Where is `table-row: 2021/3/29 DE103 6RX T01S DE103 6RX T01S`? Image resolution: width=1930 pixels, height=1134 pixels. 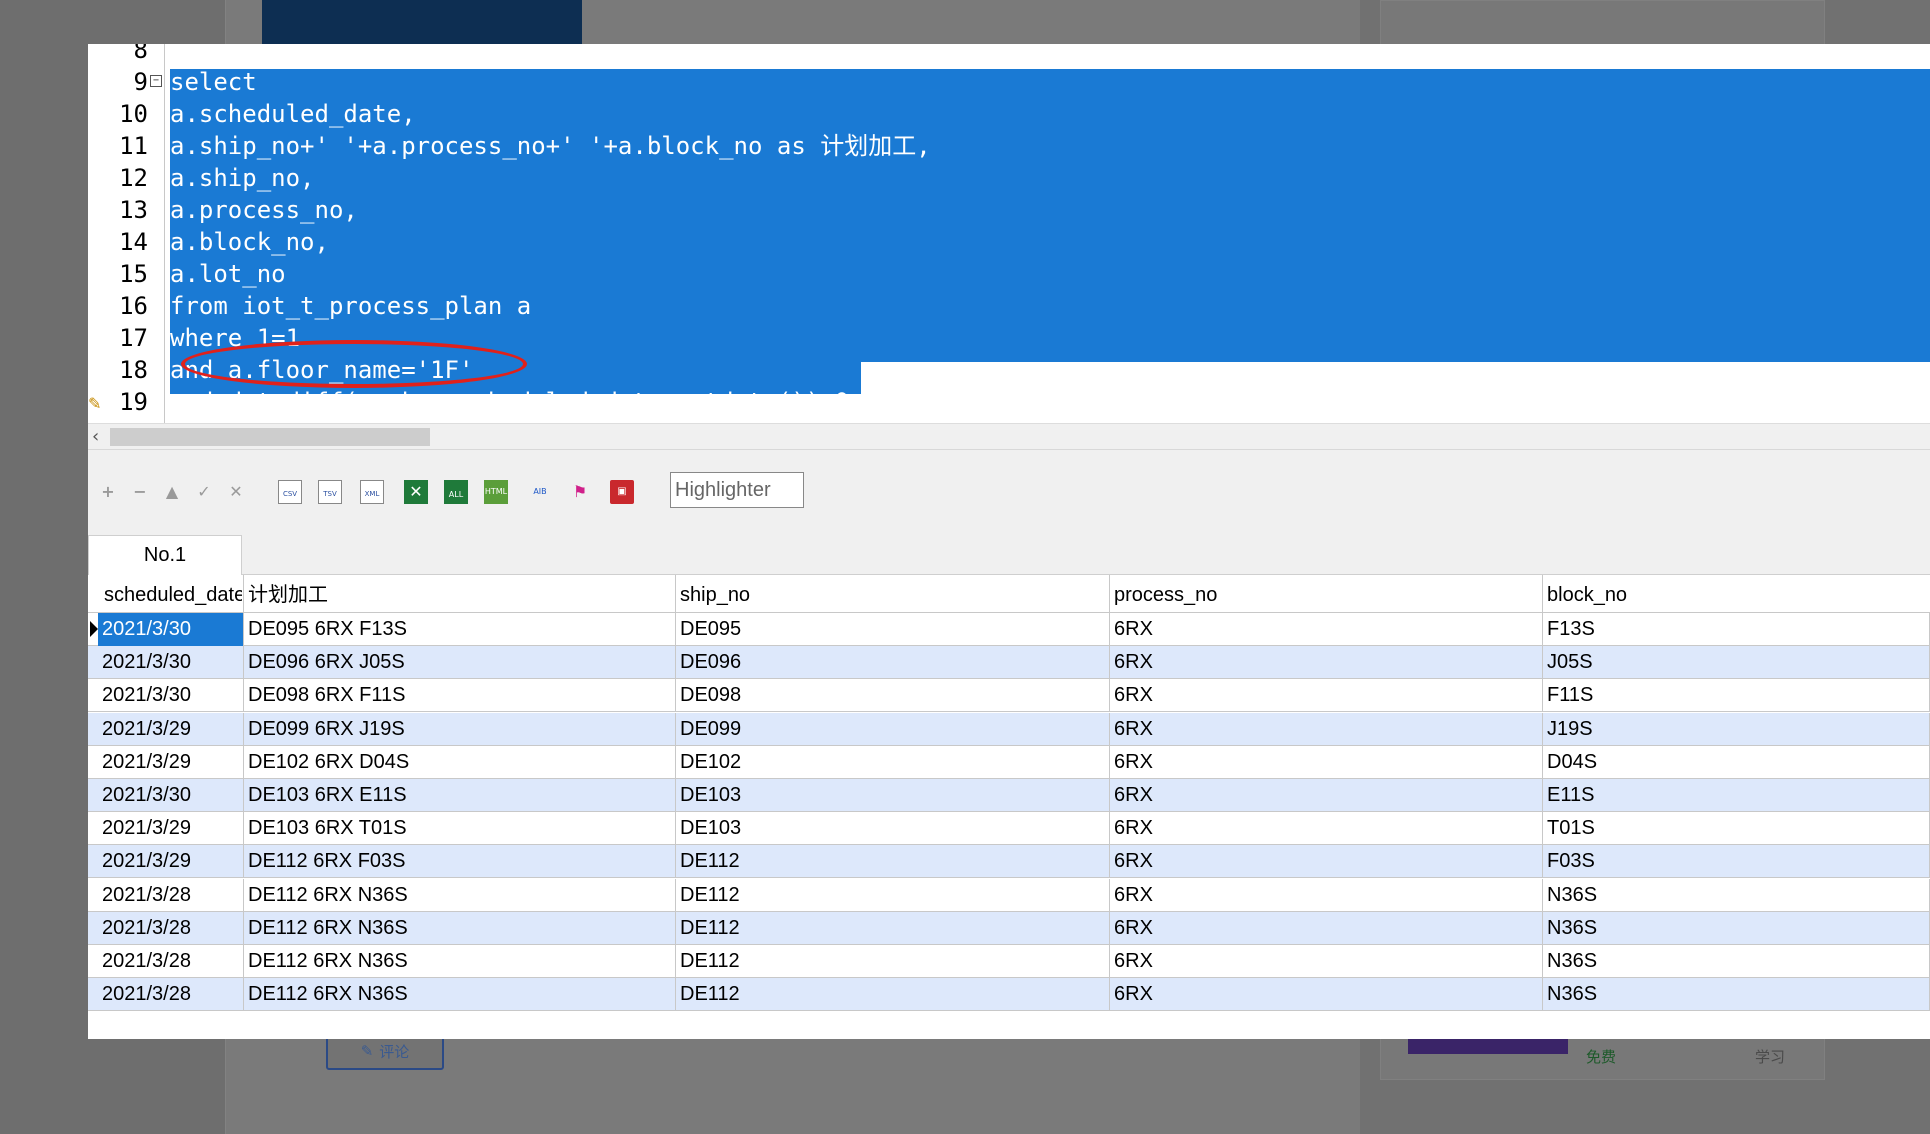
table-row: 2021/3/29 DE103 6RX T01S DE103 6RX T01S is located at coordinates (1009, 829).